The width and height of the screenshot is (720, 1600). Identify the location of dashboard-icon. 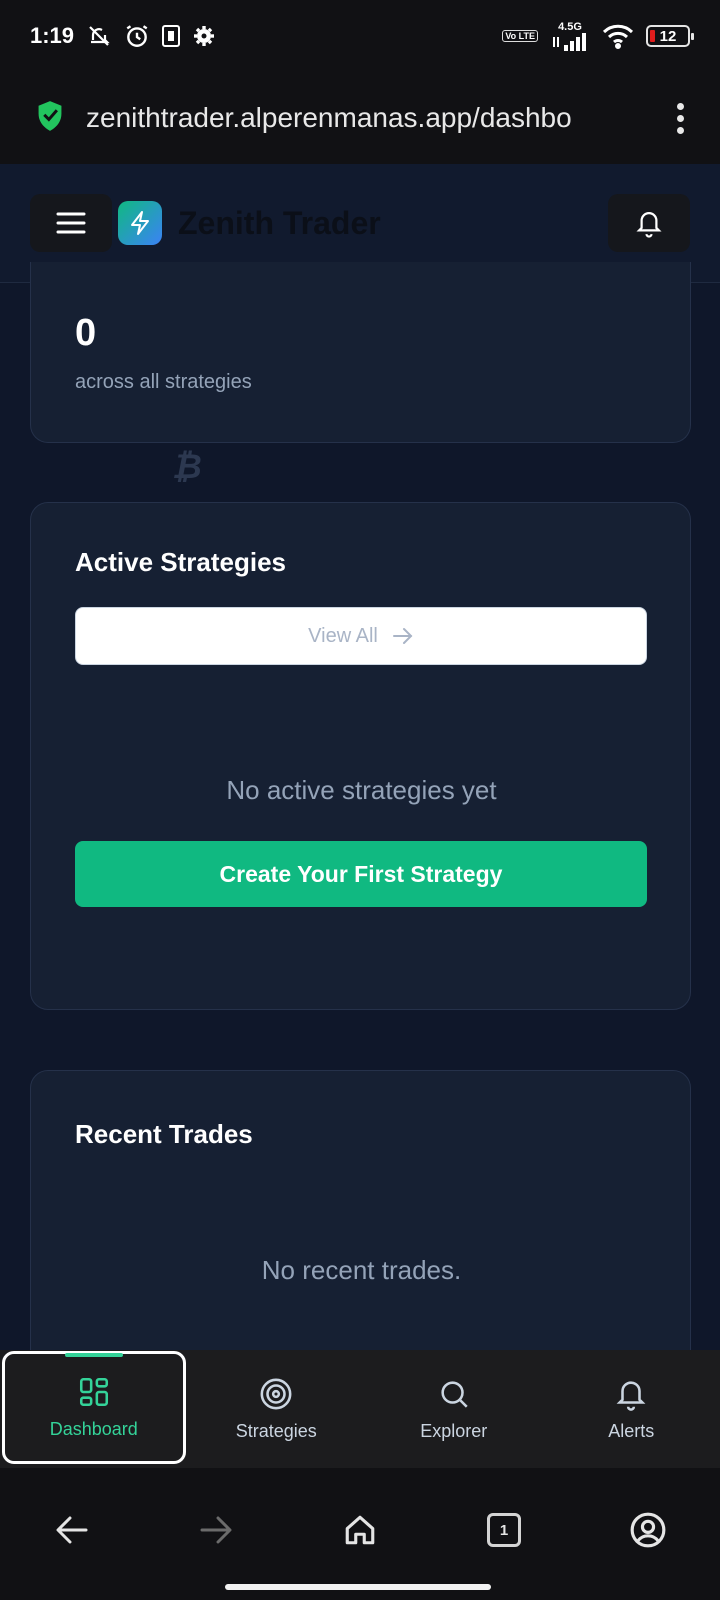
(93, 1392).